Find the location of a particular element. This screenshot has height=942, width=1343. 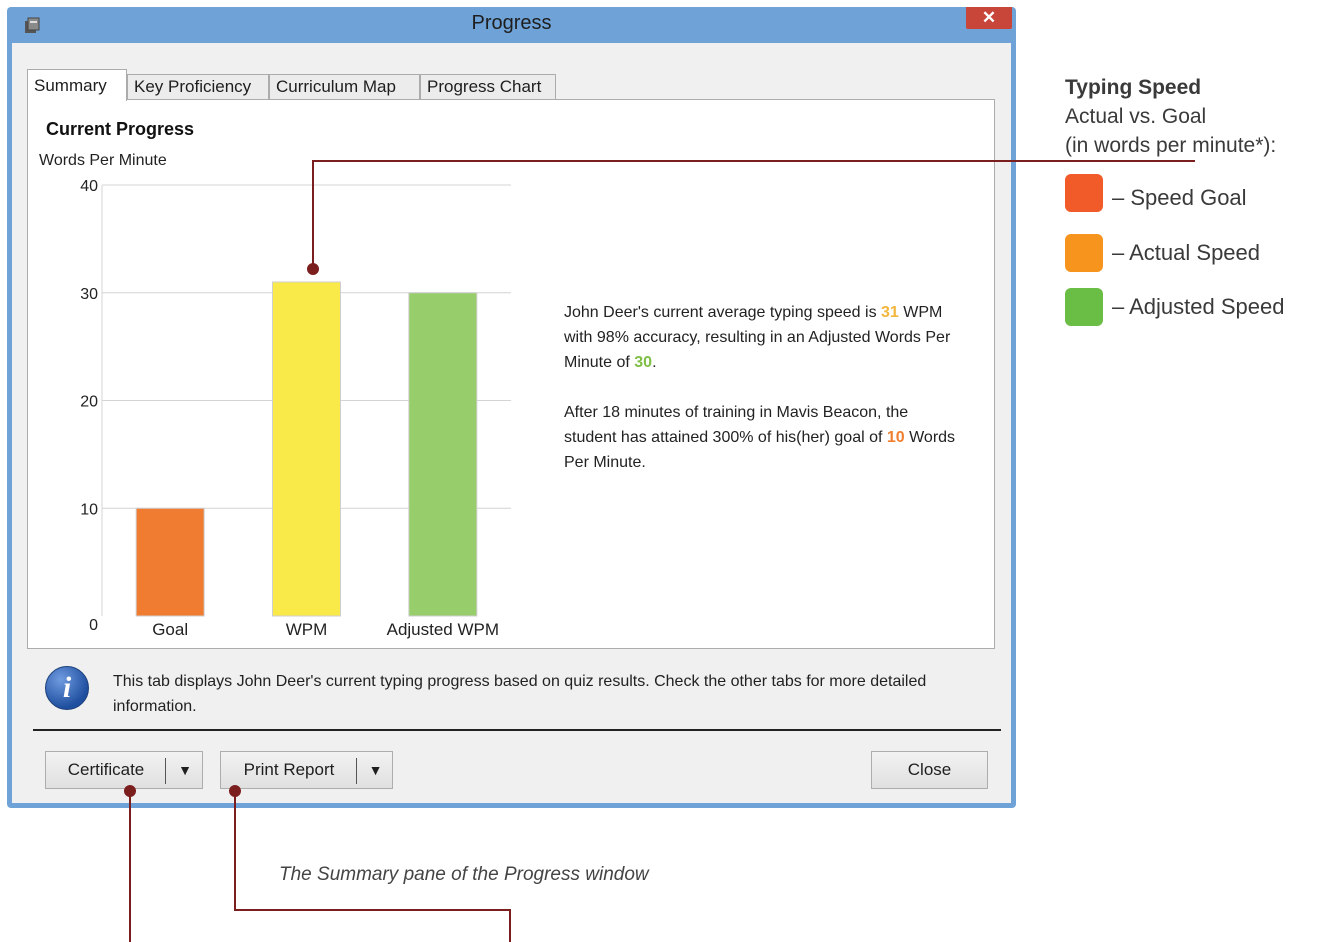

callout-line-chart is located at coordinates (753, 214).